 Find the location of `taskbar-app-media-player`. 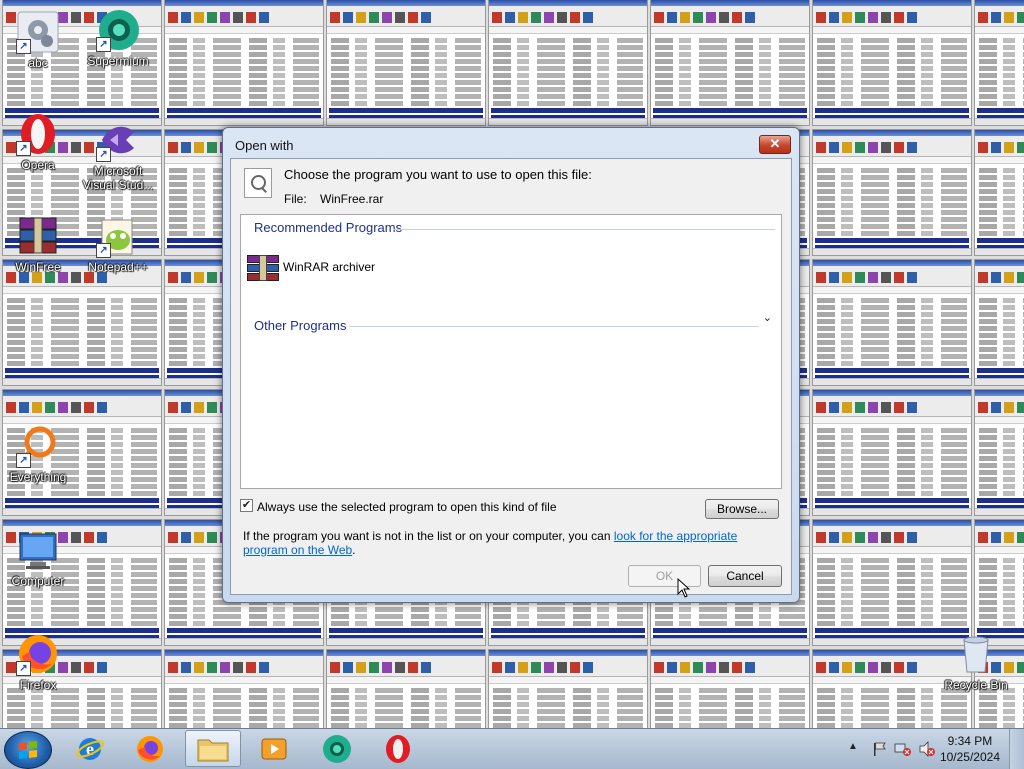

taskbar-app-media-player is located at coordinates (274, 748).